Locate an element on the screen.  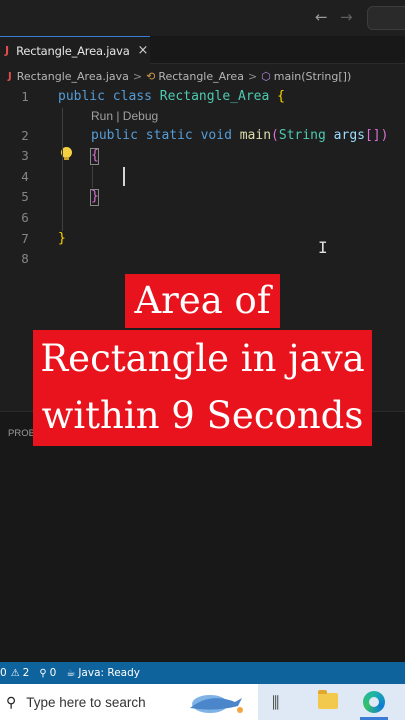
tab-label: Rectangle_Area.java is located at coordinates (73, 50).